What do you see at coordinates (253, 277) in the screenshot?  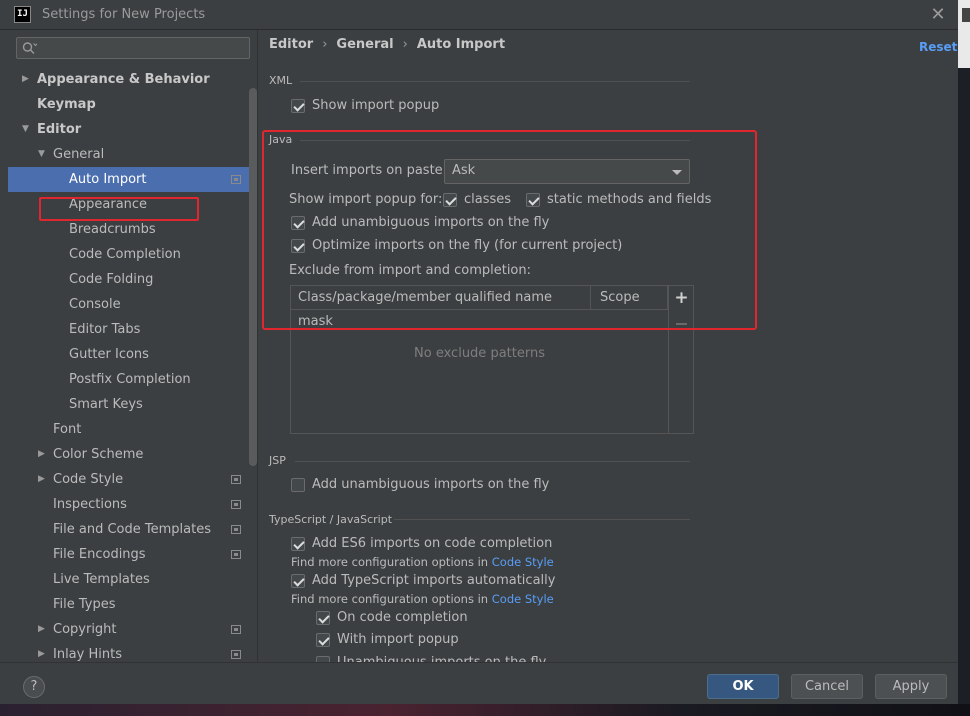 I see `sidebar-scrollbar` at bounding box center [253, 277].